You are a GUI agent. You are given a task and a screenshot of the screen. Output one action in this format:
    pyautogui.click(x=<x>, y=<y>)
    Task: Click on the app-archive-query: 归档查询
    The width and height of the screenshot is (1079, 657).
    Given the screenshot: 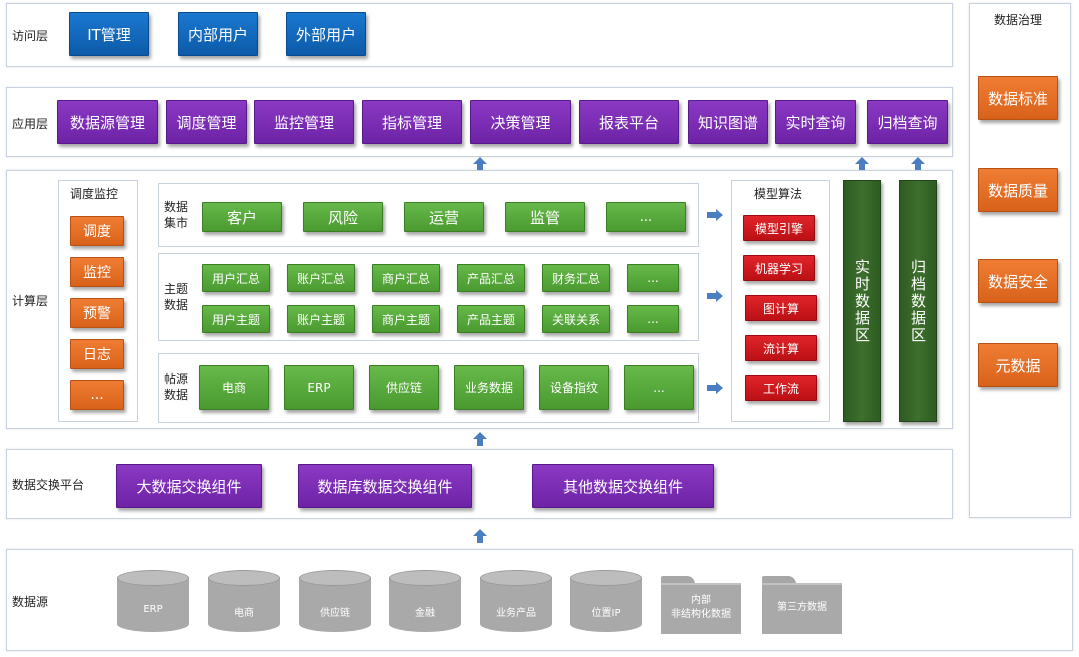 What is the action you would take?
    pyautogui.click(x=907, y=122)
    